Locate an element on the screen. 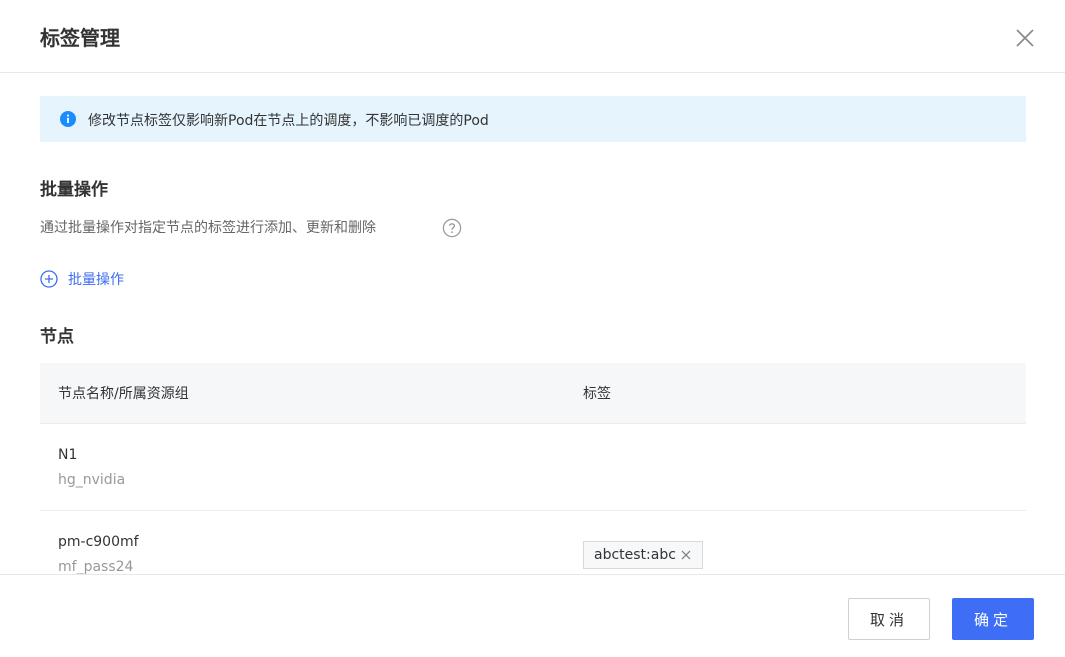 This screenshot has height=657, width=1065. table-header: 节点名称/所属资源组 标签 is located at coordinates (533, 393).